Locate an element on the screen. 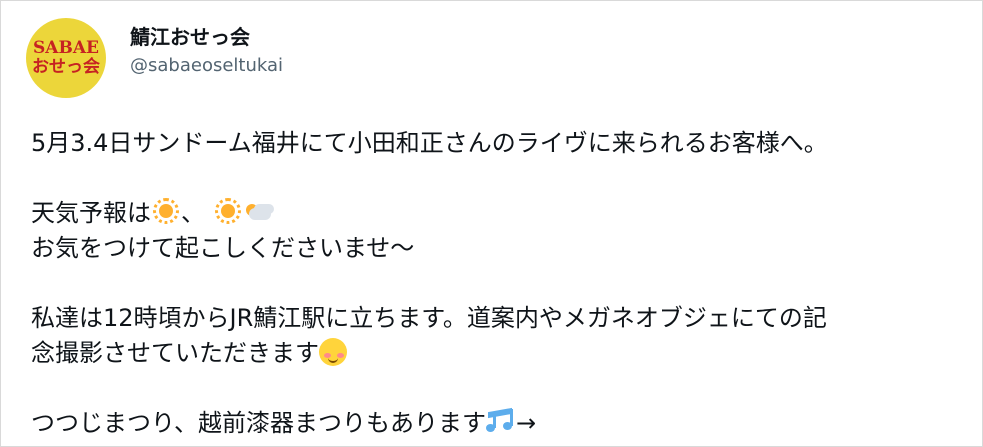 This screenshot has height=447, width=983. display-name: 鯖江おせっ会 is located at coordinates (206, 37).